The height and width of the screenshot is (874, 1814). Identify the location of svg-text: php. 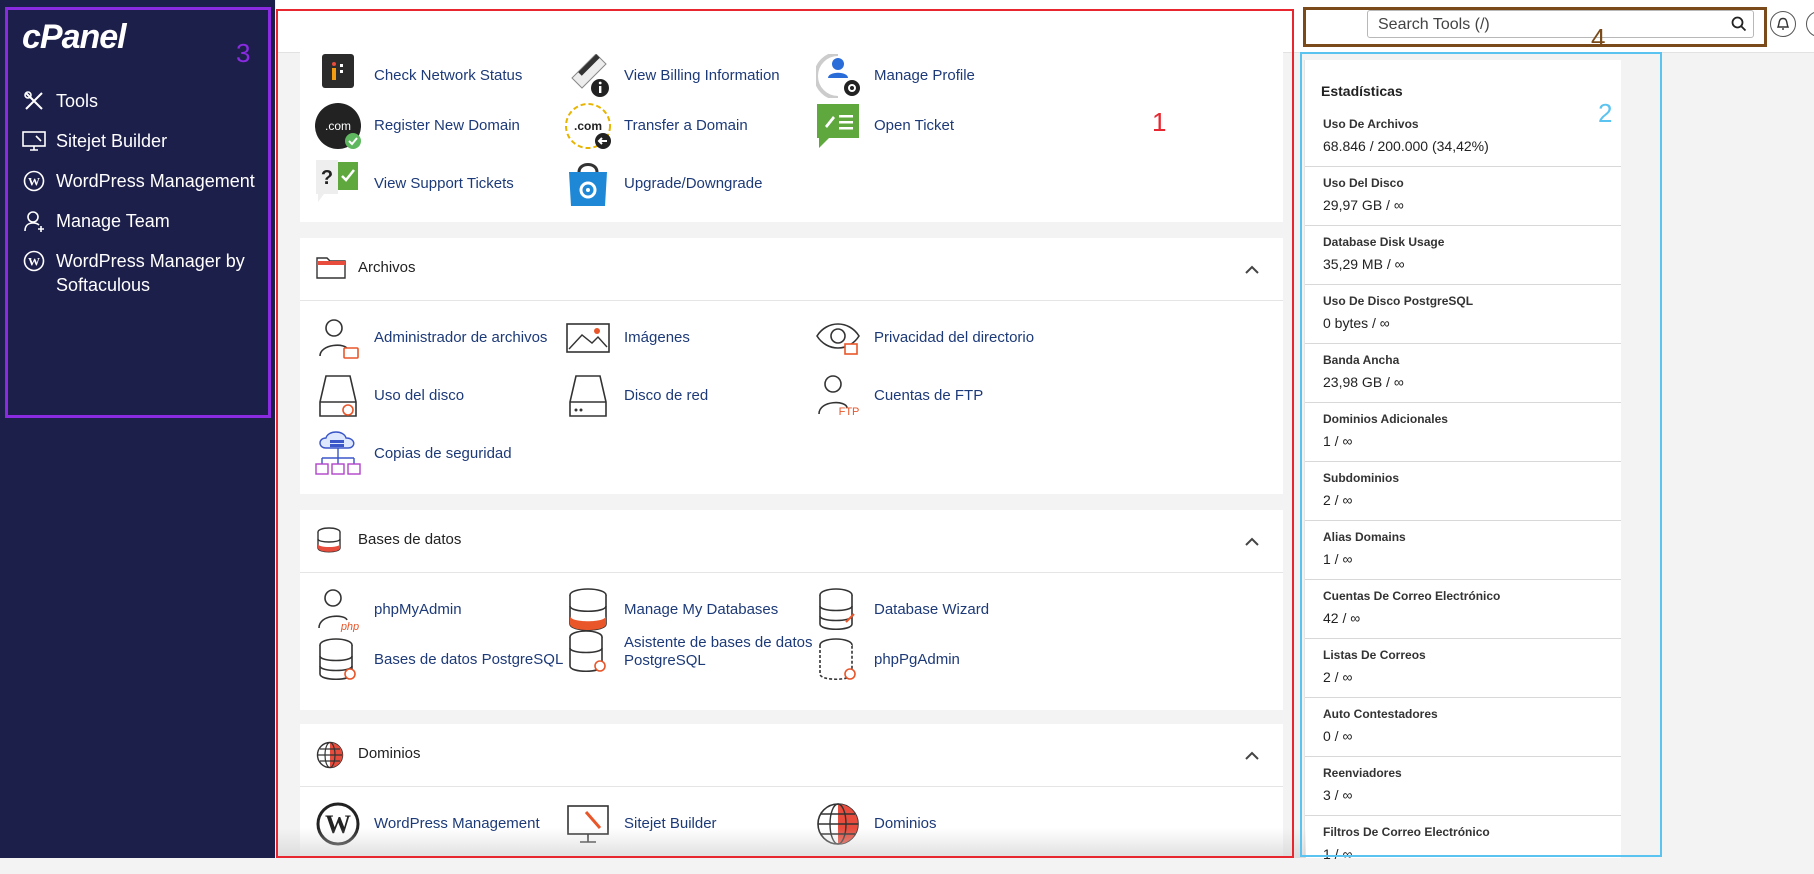
(349, 626).